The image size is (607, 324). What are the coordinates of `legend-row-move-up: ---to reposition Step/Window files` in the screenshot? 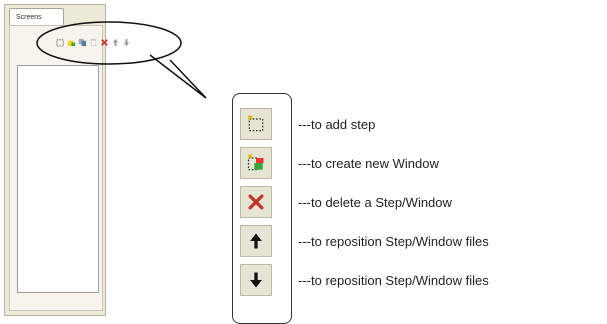 It's located at (412, 241).